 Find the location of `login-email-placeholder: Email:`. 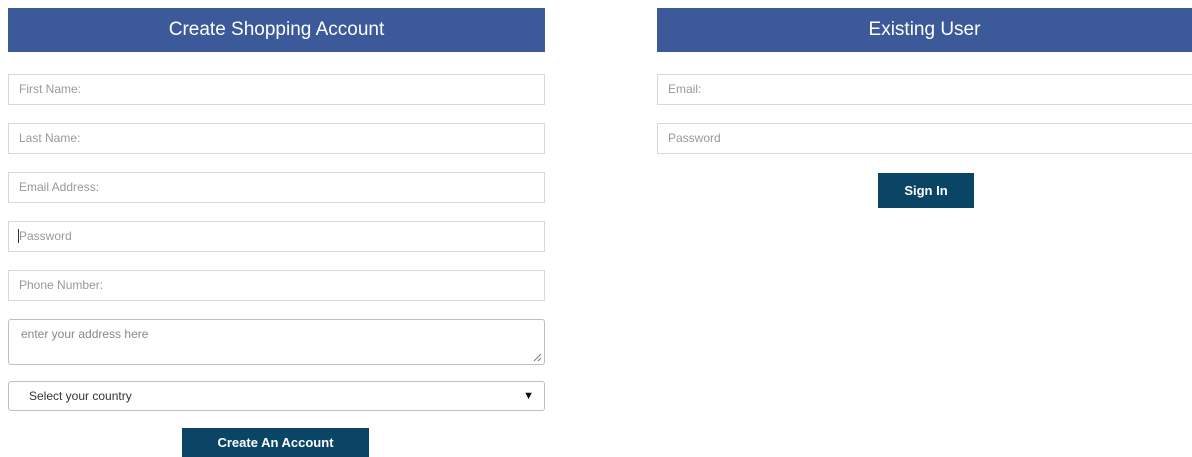

login-email-placeholder: Email: is located at coordinates (685, 89).